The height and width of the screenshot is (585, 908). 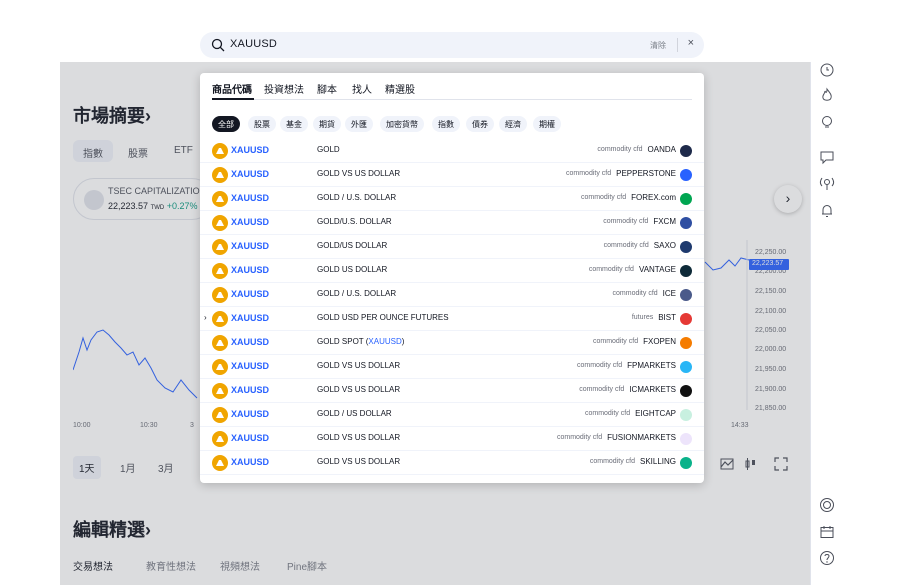 What do you see at coordinates (827, 505) in the screenshot?
I see `target-icon` at bounding box center [827, 505].